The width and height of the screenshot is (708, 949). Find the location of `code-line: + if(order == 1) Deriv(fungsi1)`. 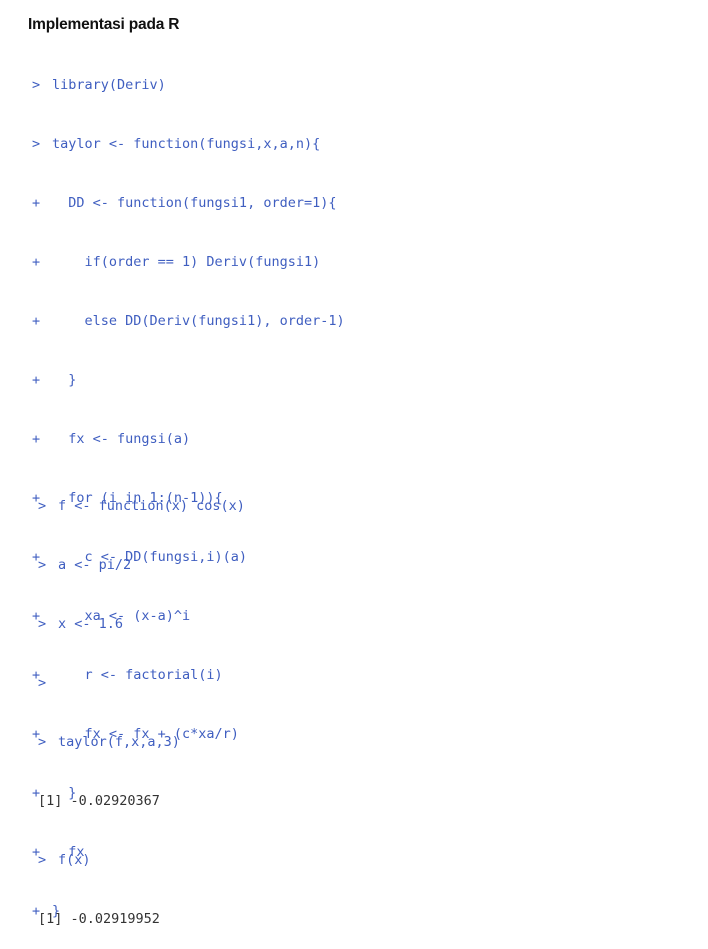

code-line: + if(order == 1) Deriv(fungsi1) is located at coordinates (188, 262).